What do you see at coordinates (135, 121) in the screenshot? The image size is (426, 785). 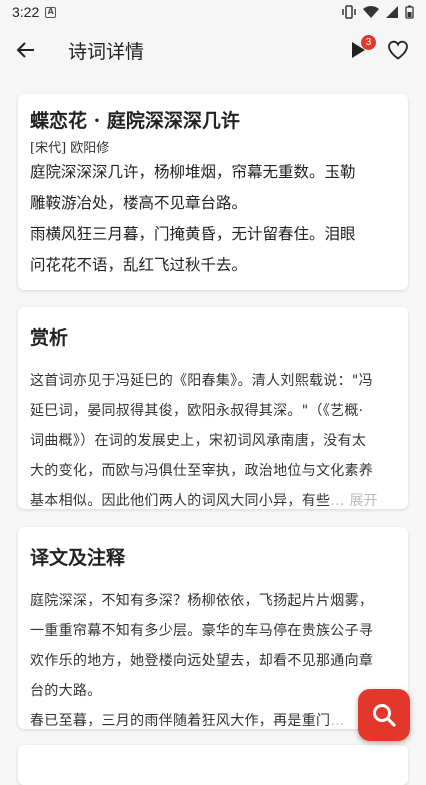 I see `poem-title: 蝶恋花 · 庭院深深深几许` at bounding box center [135, 121].